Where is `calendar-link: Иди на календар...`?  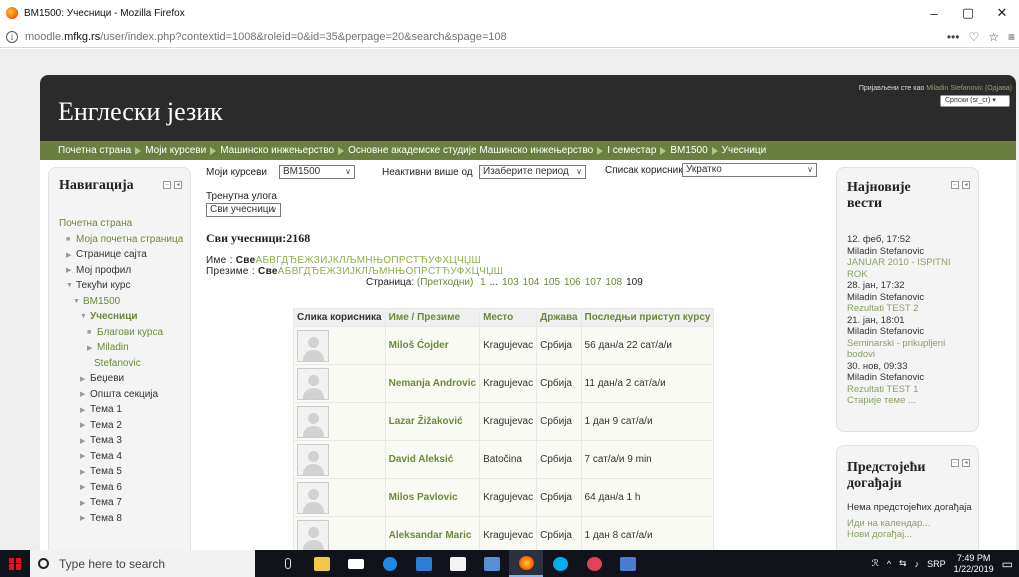 calendar-link: Иди на календар... is located at coordinates (909, 524).